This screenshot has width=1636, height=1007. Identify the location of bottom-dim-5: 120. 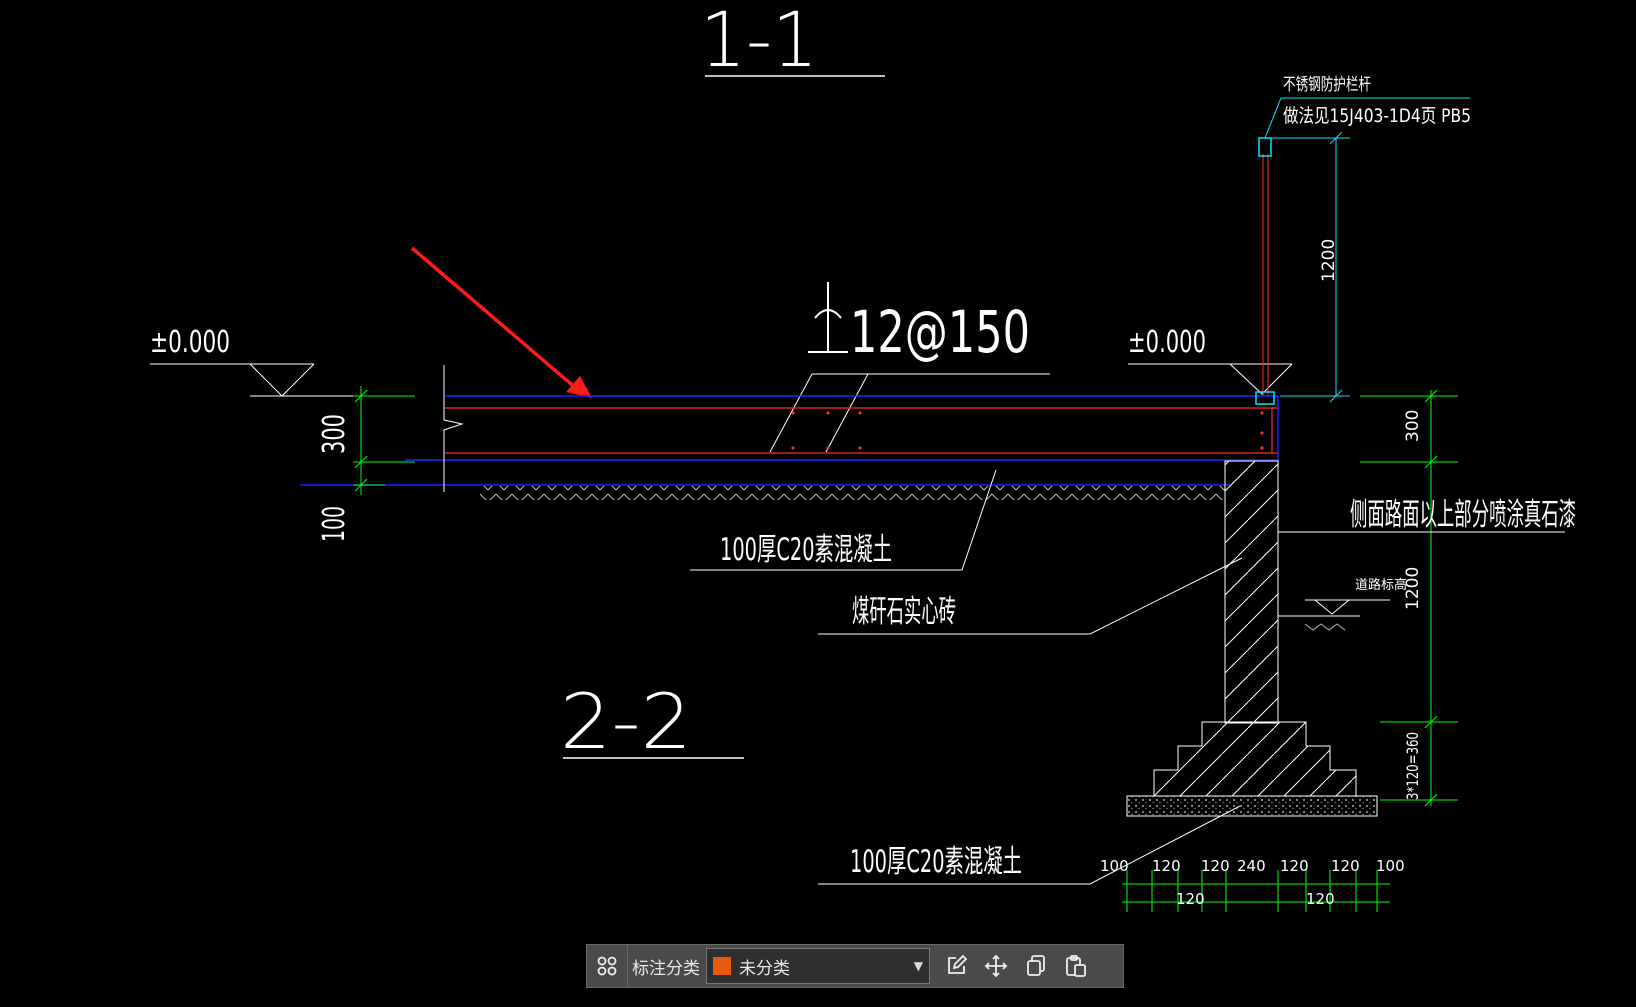
(1294, 866).